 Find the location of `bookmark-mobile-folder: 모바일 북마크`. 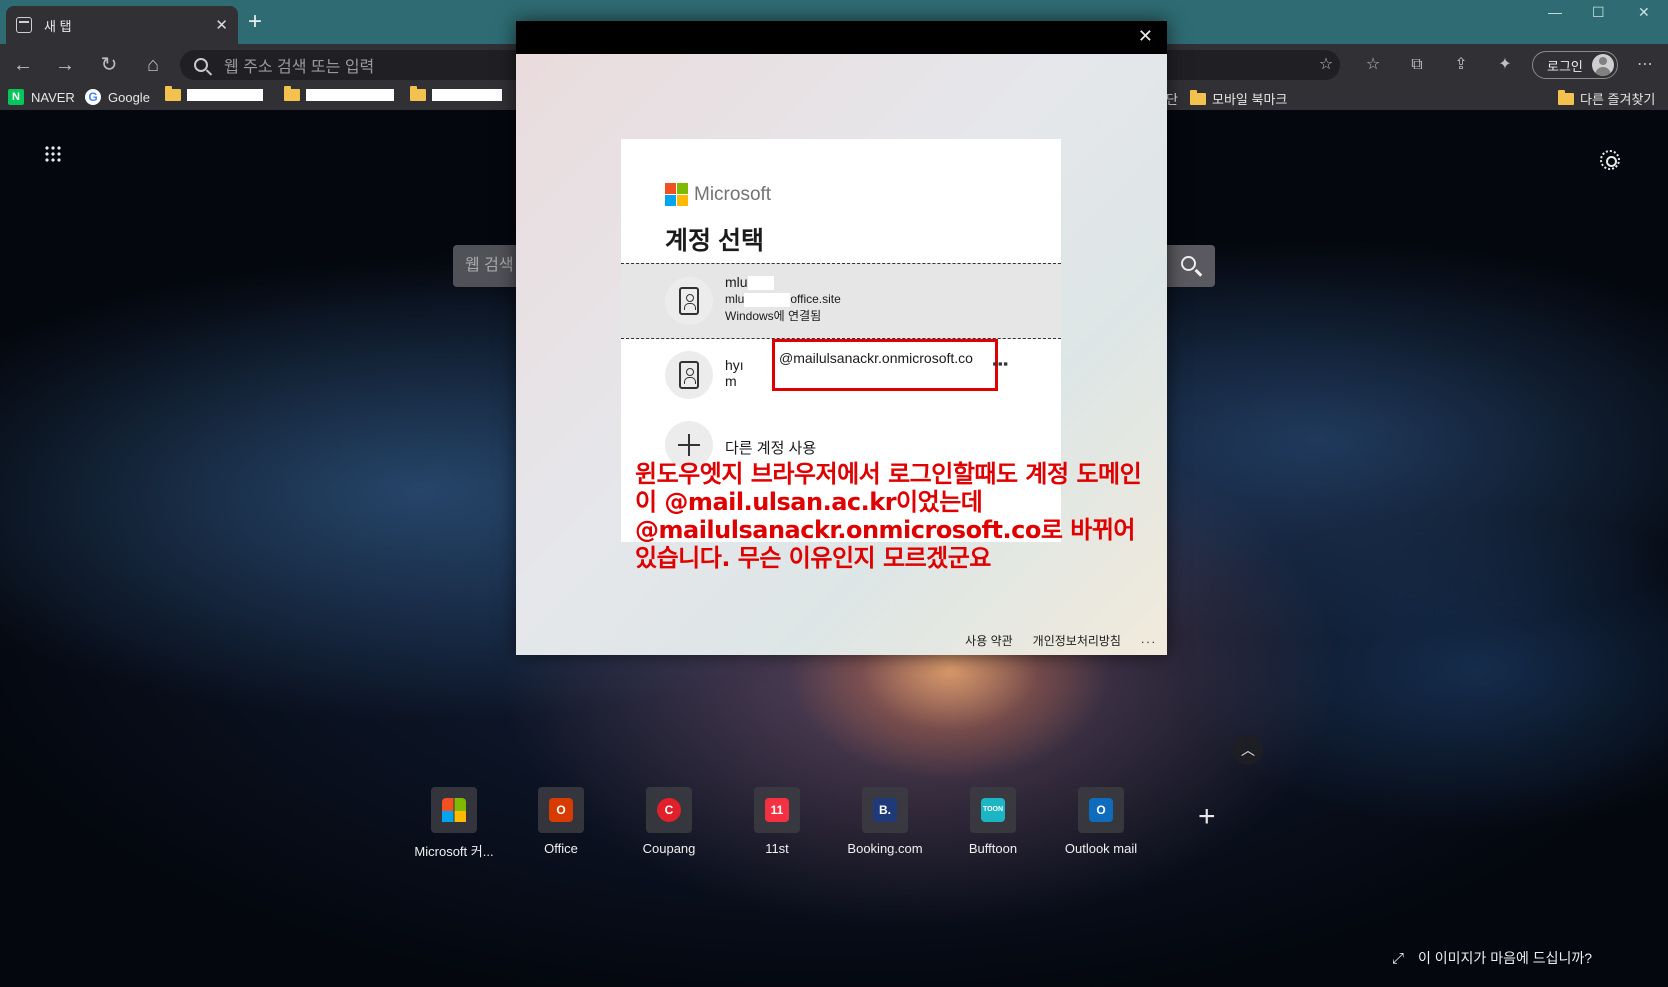

bookmark-mobile-folder: 모바일 북마크 is located at coordinates (1238, 98).